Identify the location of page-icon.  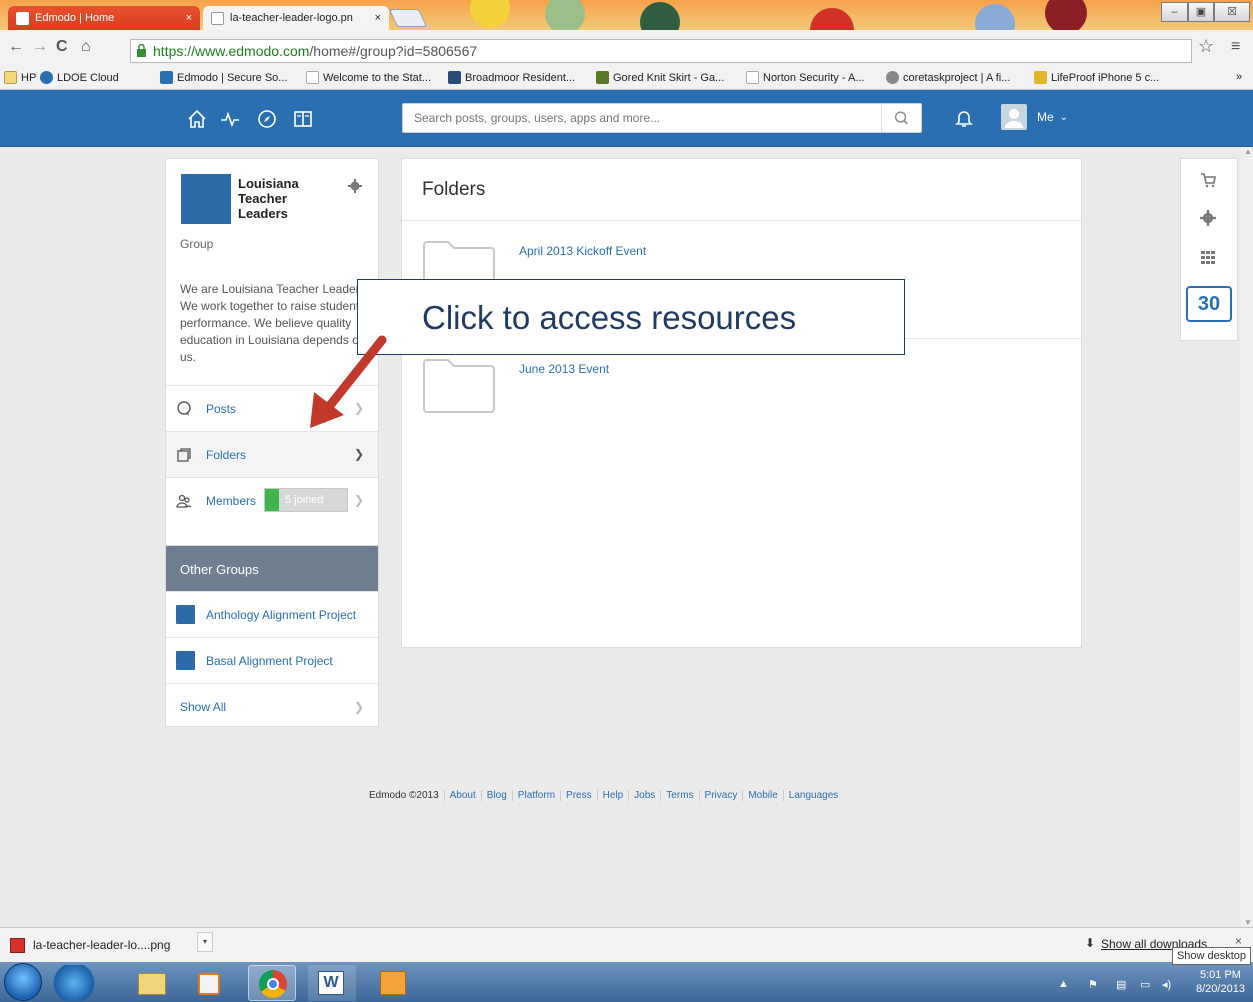
(752, 77).